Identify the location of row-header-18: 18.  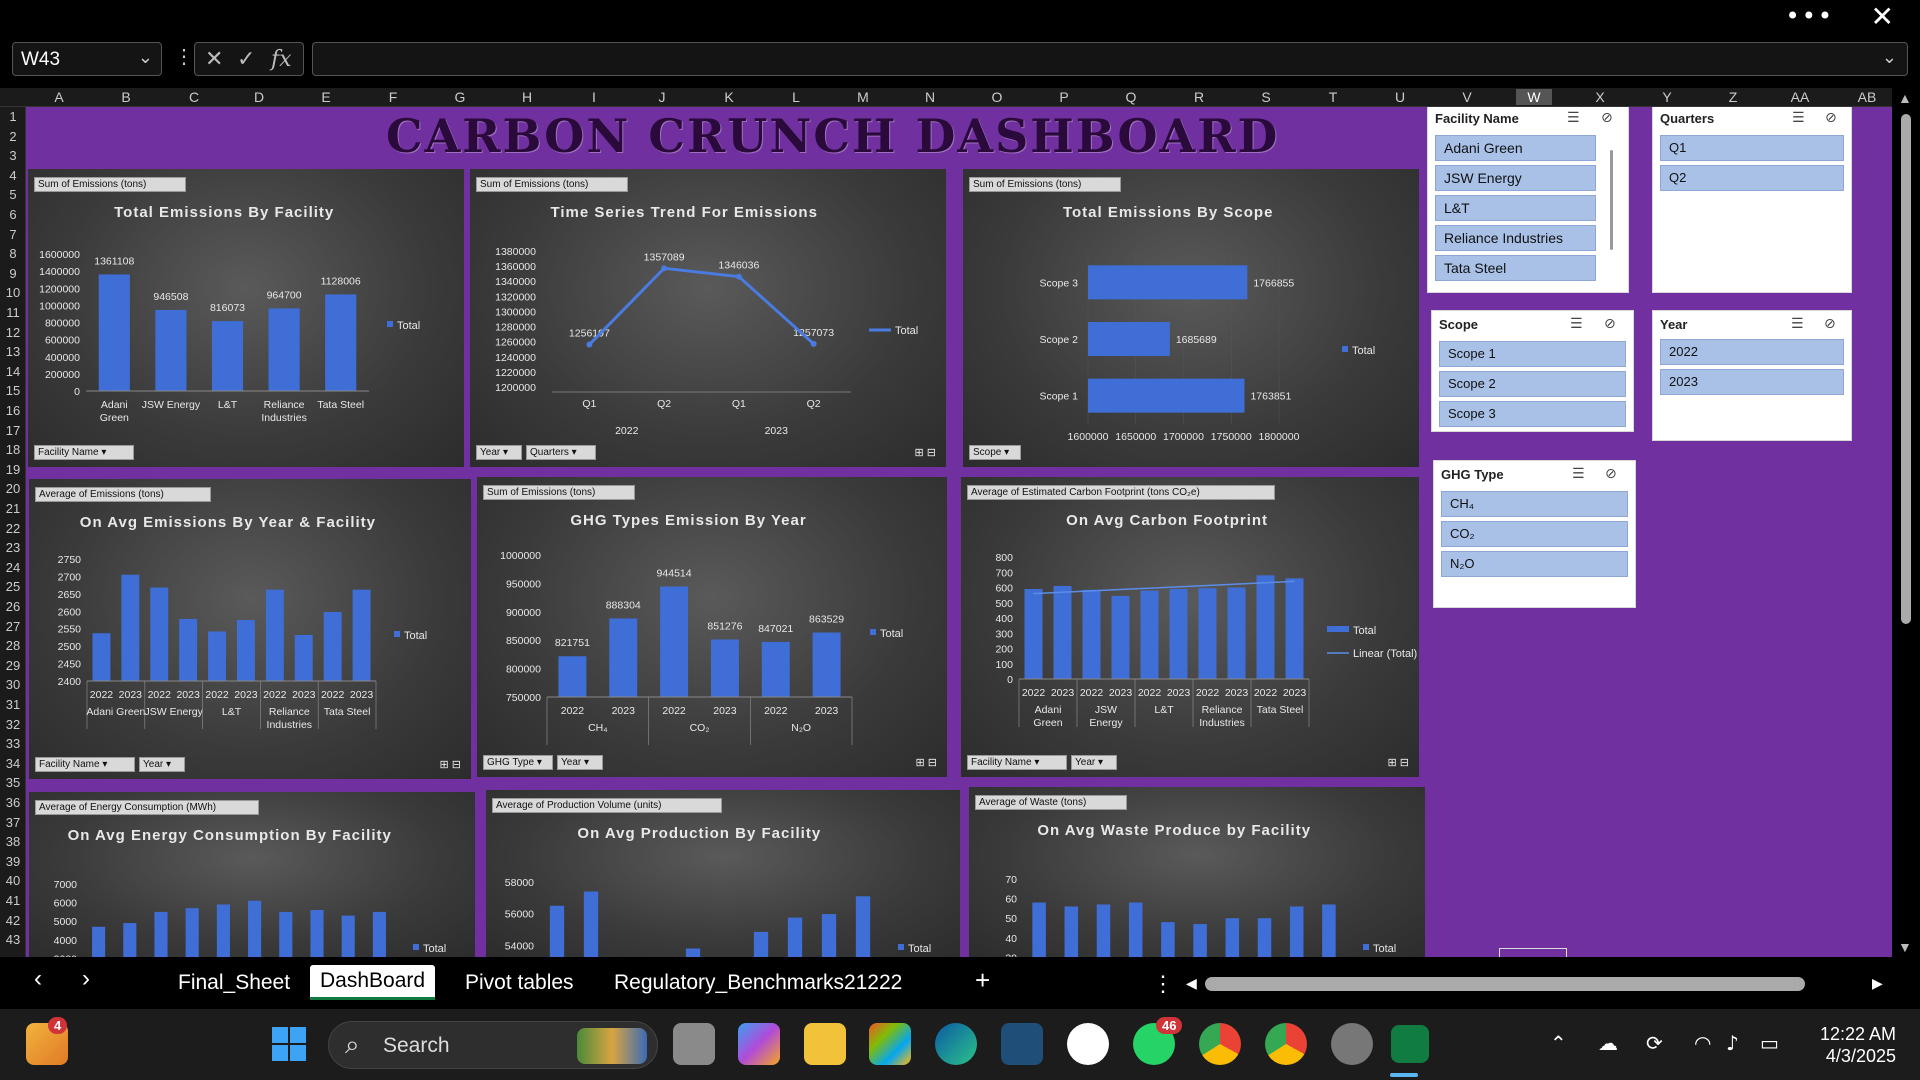
(13, 449).